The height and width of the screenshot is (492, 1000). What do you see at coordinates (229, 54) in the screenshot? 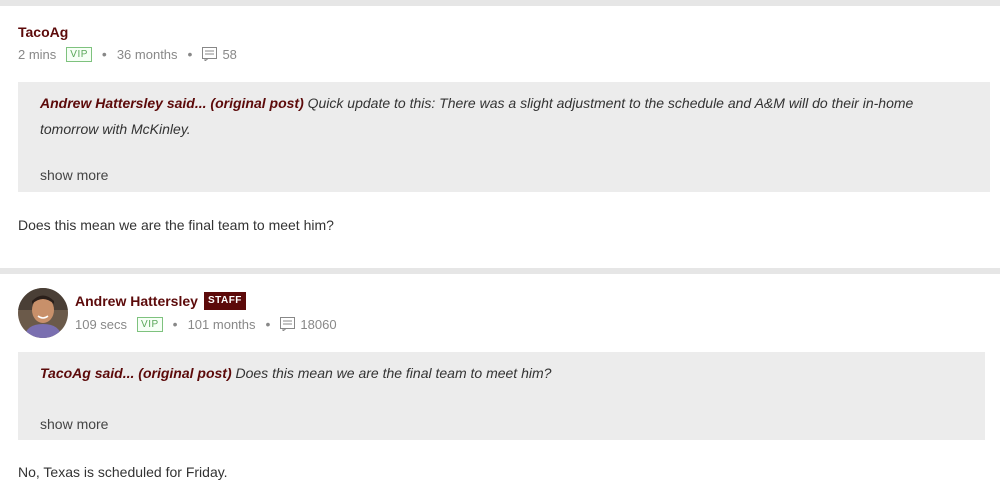
I see `post-count-value: 58` at bounding box center [229, 54].